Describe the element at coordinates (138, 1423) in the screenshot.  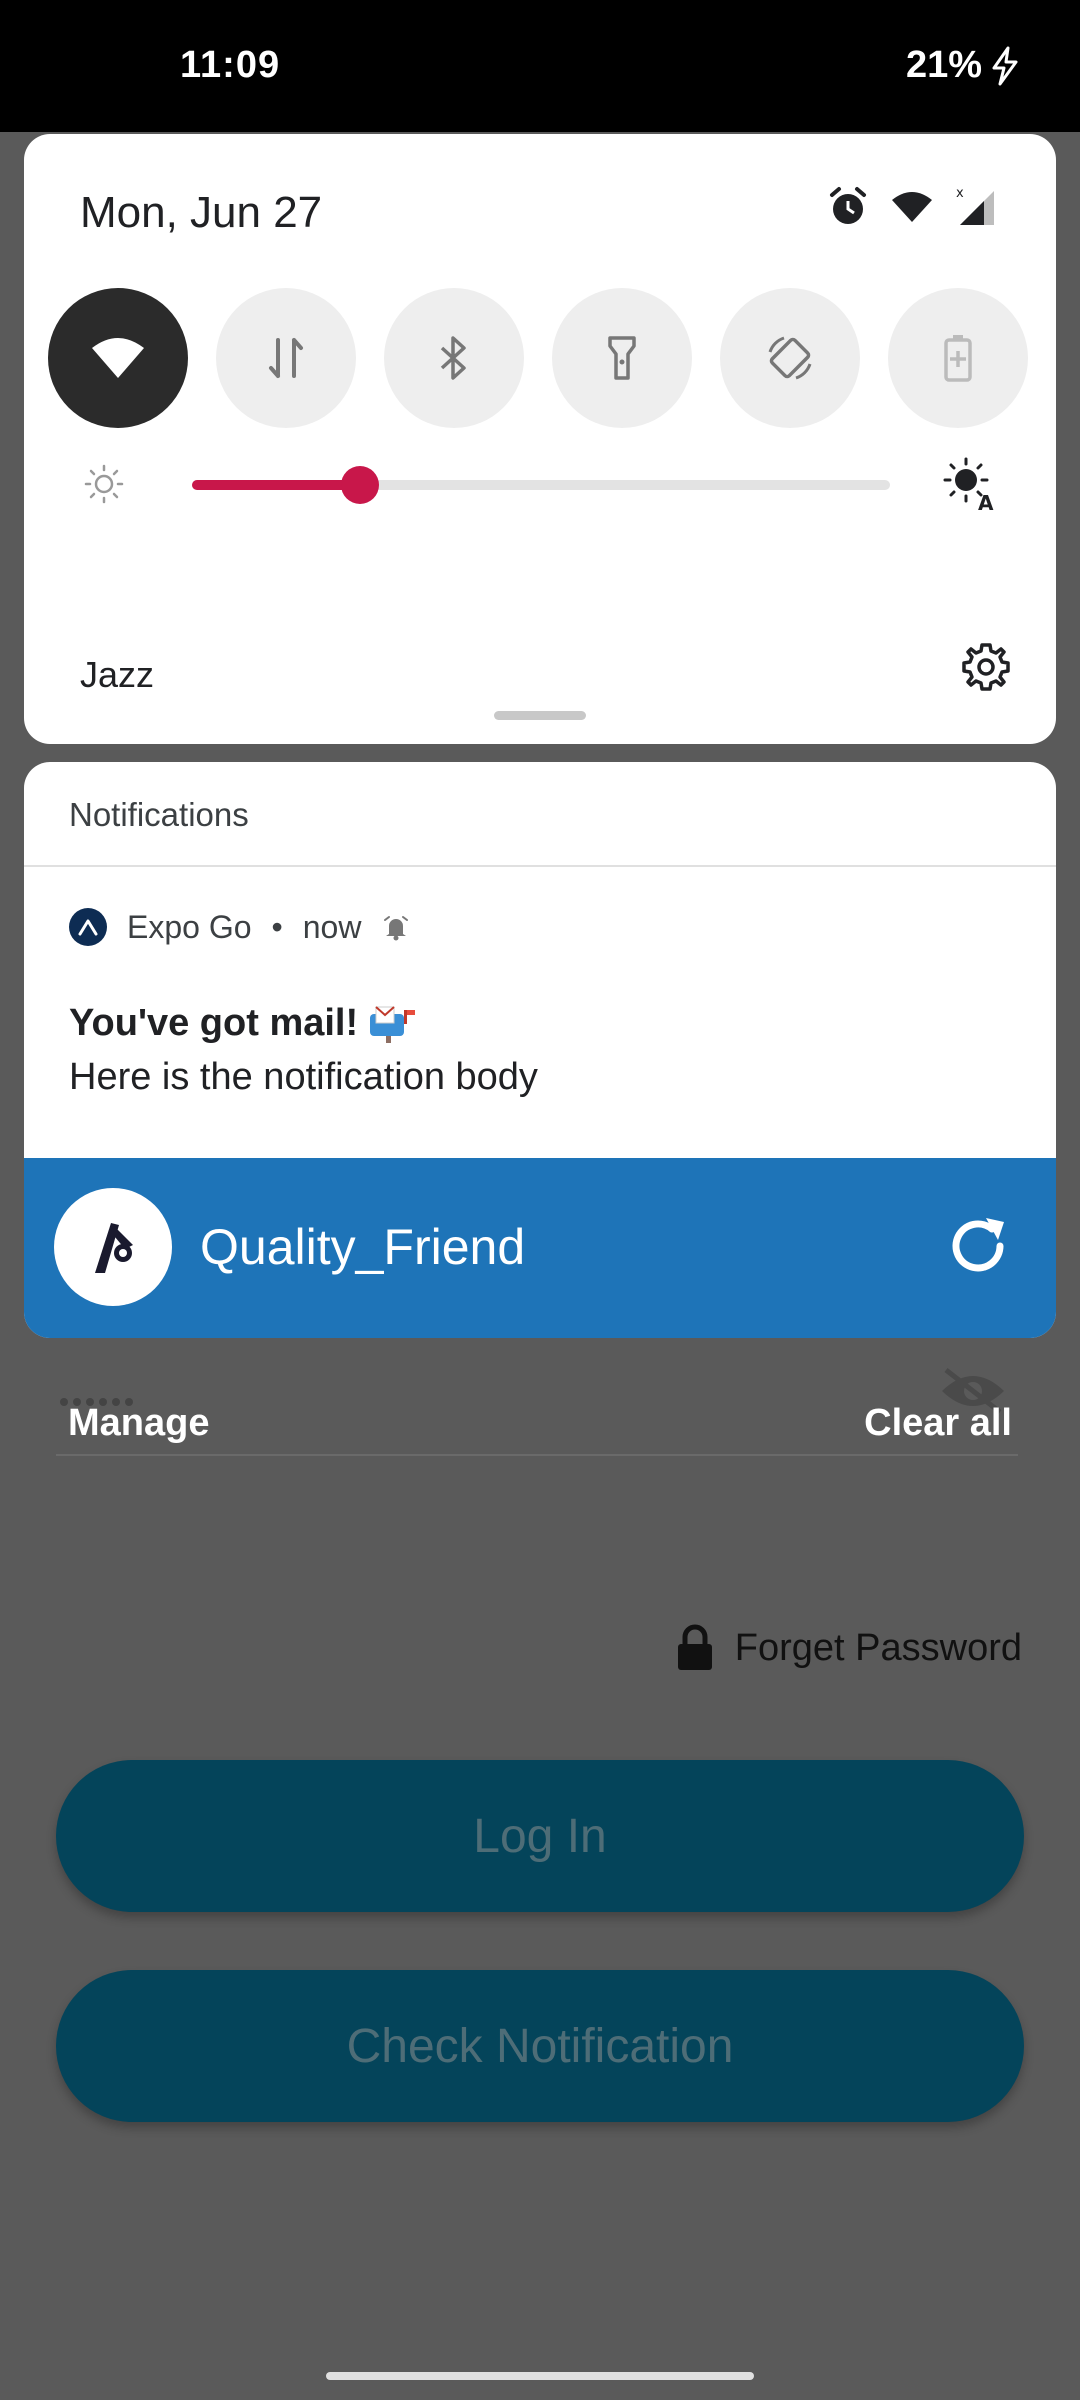
I see `manage-button: Manage` at that location.